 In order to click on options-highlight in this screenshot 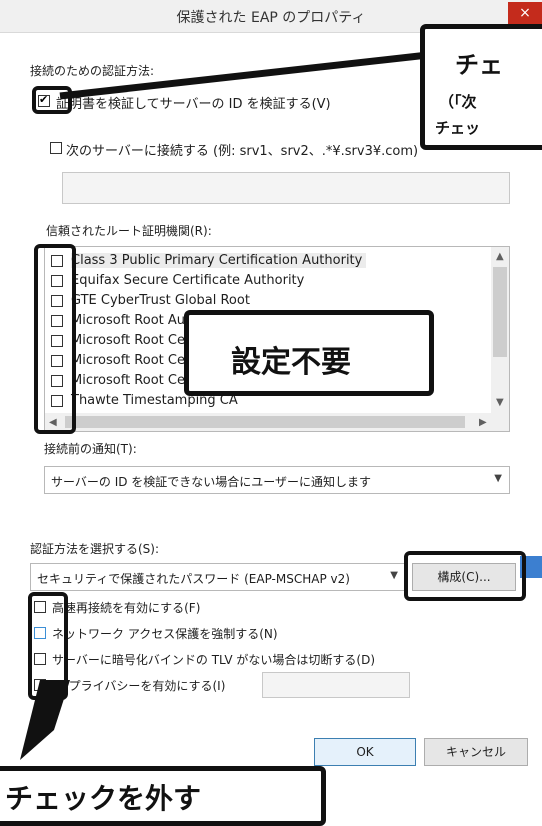, I will do `click(48, 646)`.